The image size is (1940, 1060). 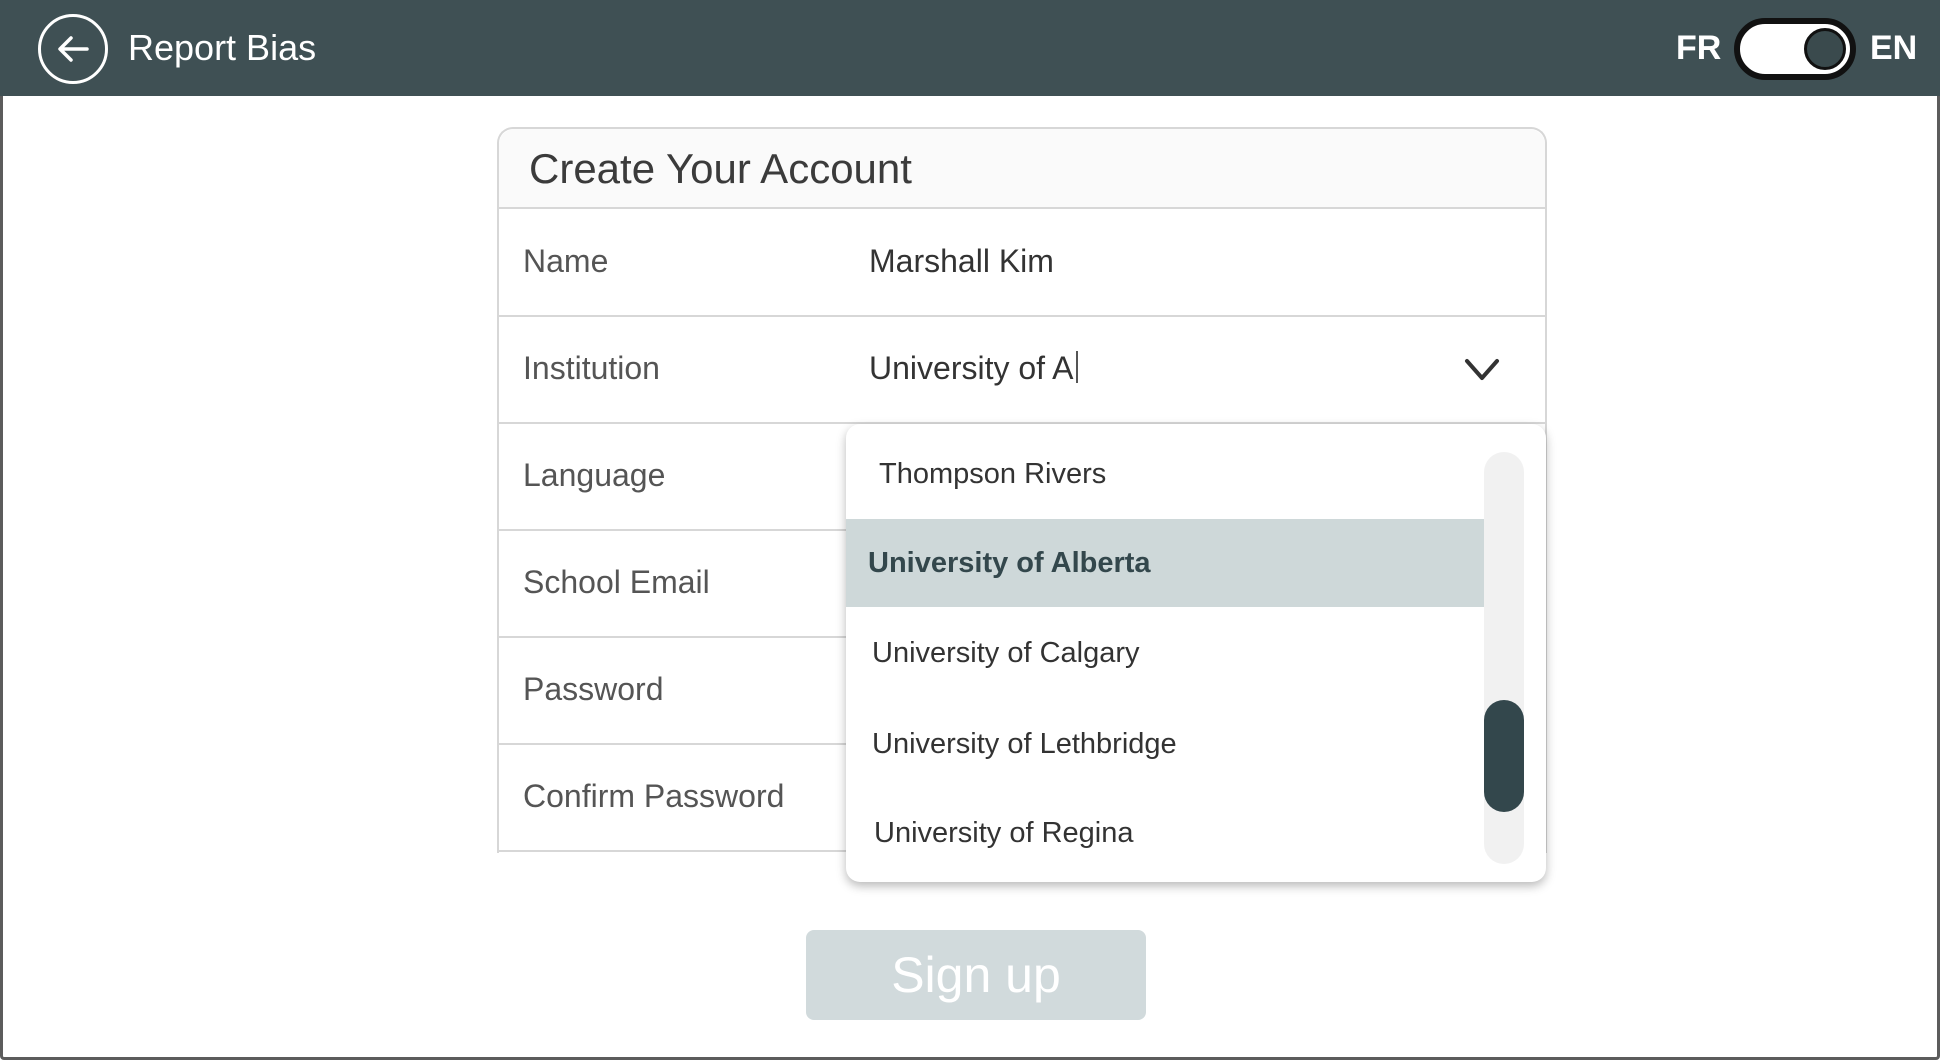 I want to click on confirm-password-label: Confirm Password, so click(x=654, y=796).